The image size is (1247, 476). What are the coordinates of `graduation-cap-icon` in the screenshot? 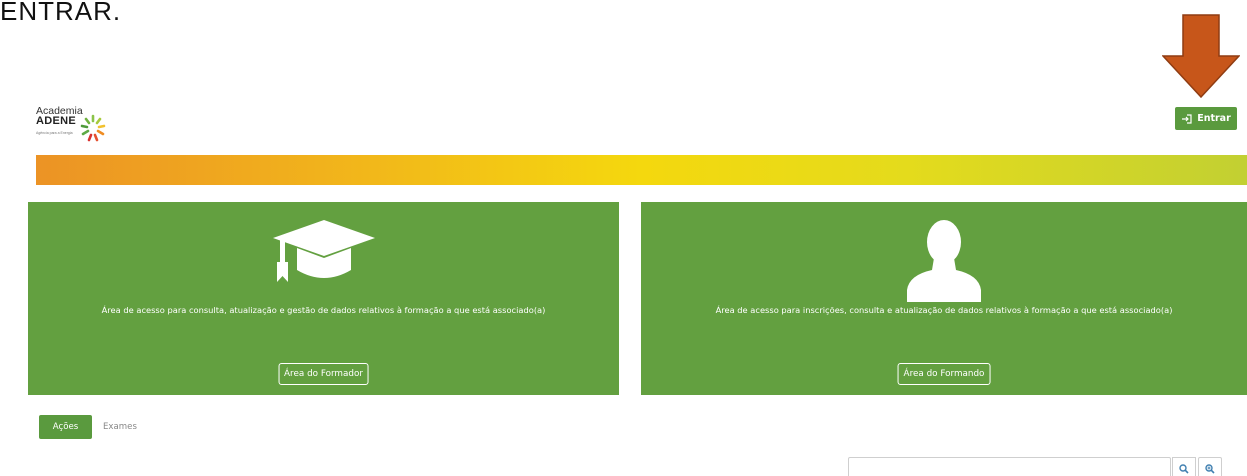 It's located at (323, 251).